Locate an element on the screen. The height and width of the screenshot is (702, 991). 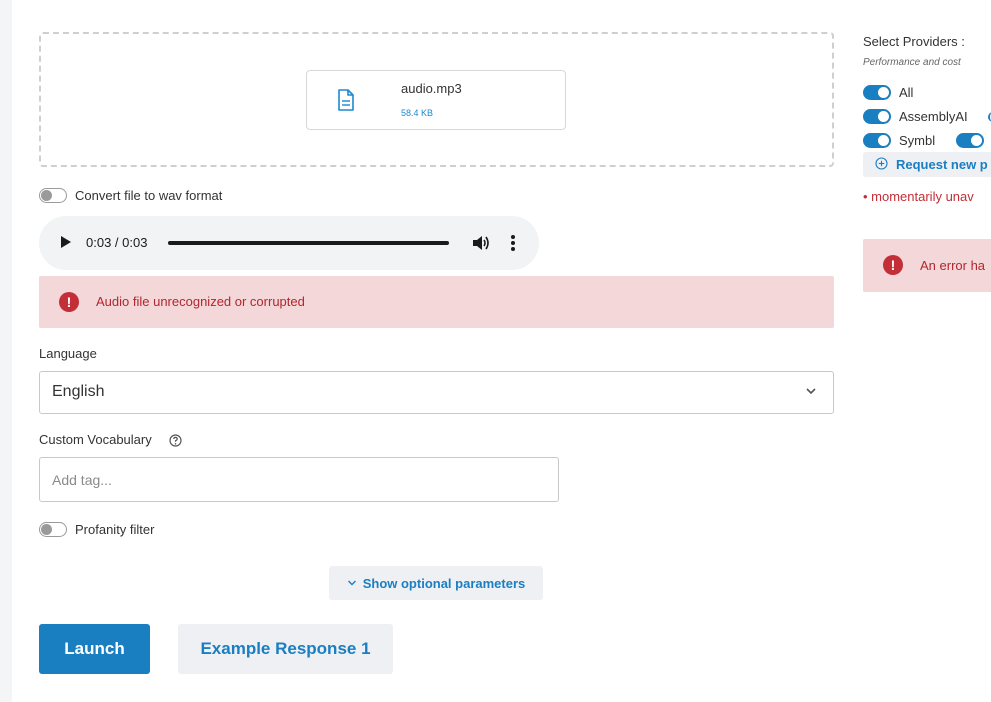
provider-toggle-symbl is located at coordinates (877, 140).